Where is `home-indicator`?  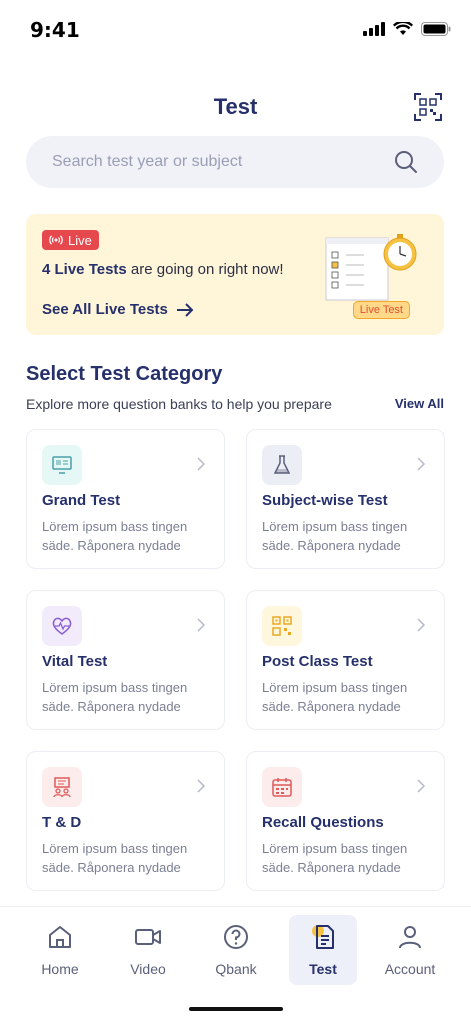
home-indicator is located at coordinates (236, 1009).